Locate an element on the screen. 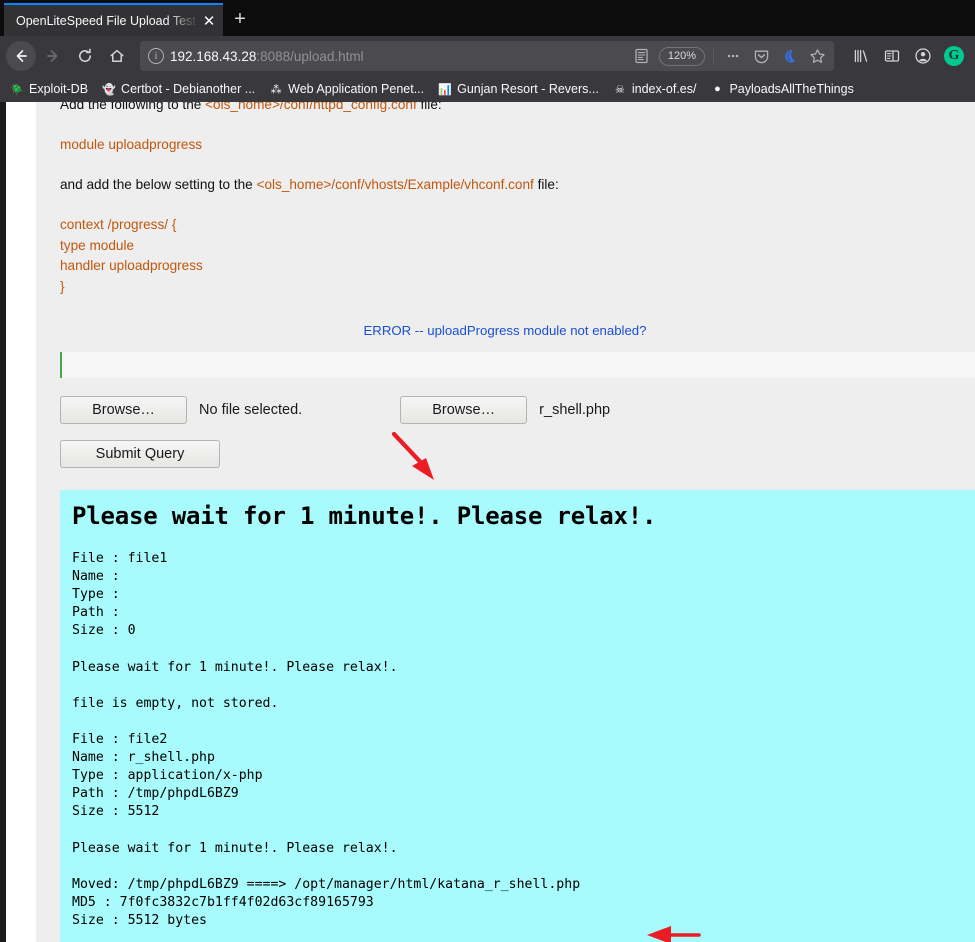 This screenshot has width=975, height=942. bookmark-exploit-db: 🪲 Exploit-DB is located at coordinates (49, 89).